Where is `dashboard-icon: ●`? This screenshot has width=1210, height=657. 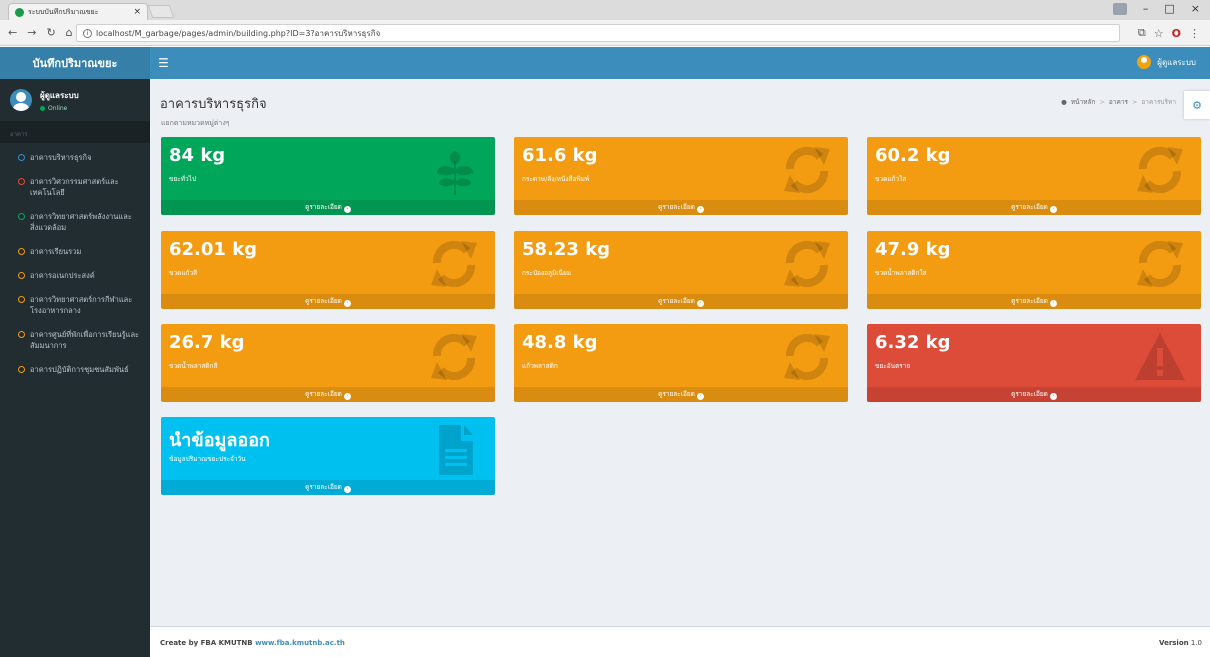
dashboard-icon: ● is located at coordinates (1064, 102).